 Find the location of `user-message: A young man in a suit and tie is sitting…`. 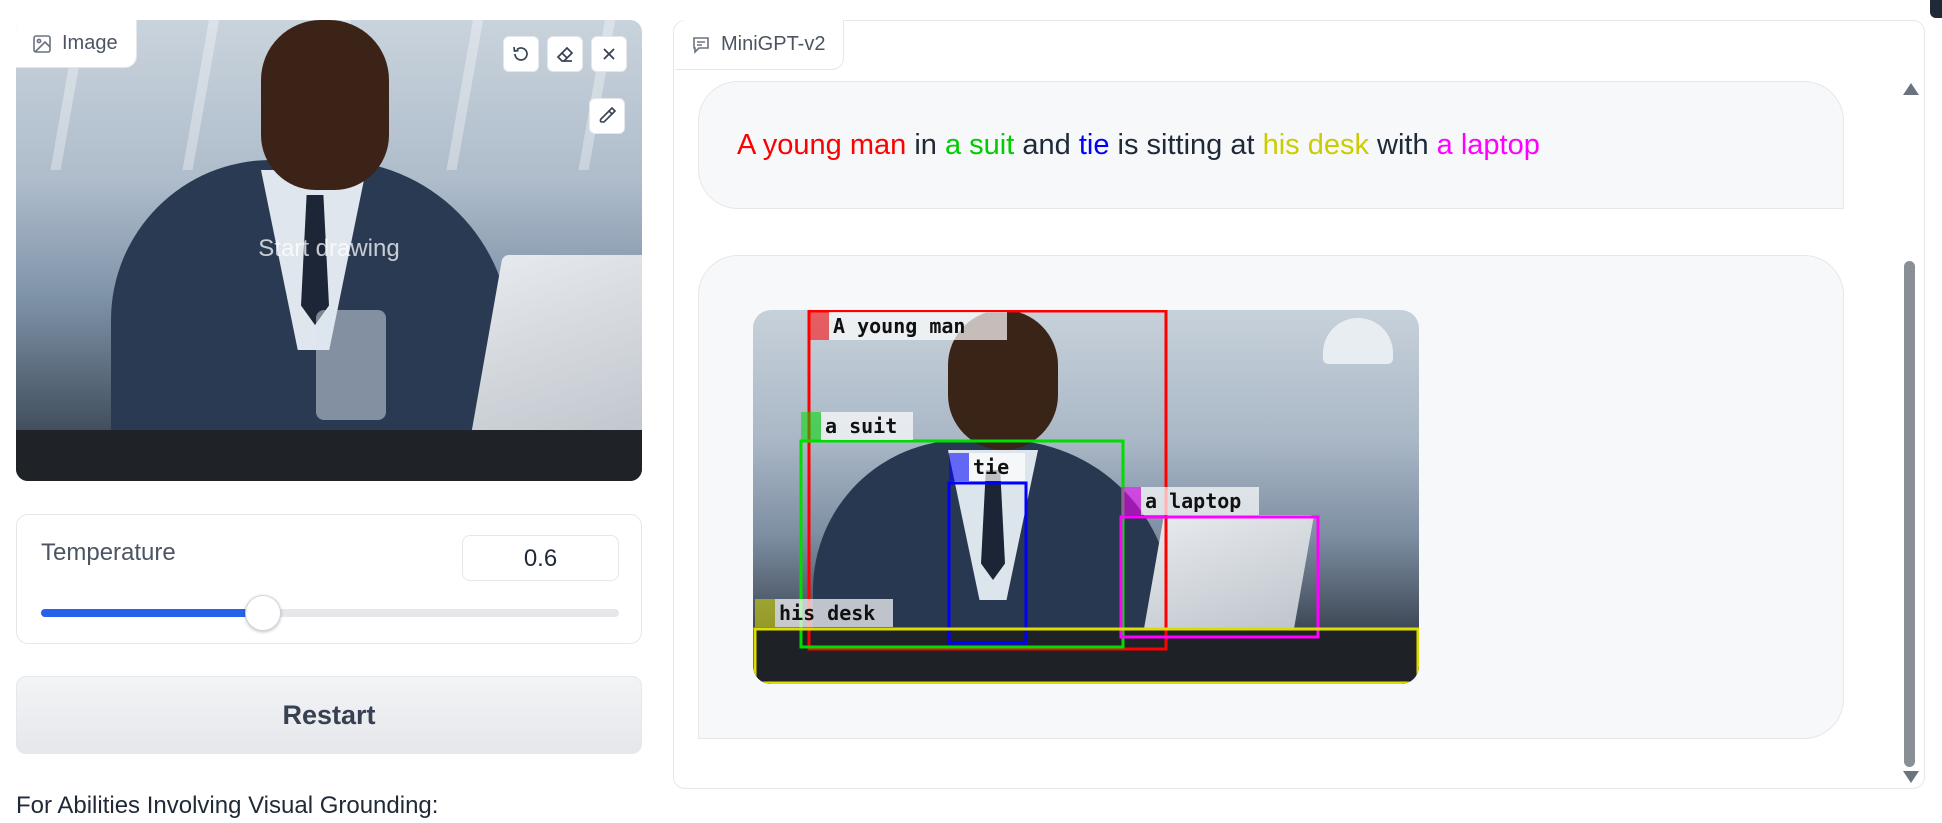

user-message: A young man in a suit and tie is sitting… is located at coordinates (1271, 145).